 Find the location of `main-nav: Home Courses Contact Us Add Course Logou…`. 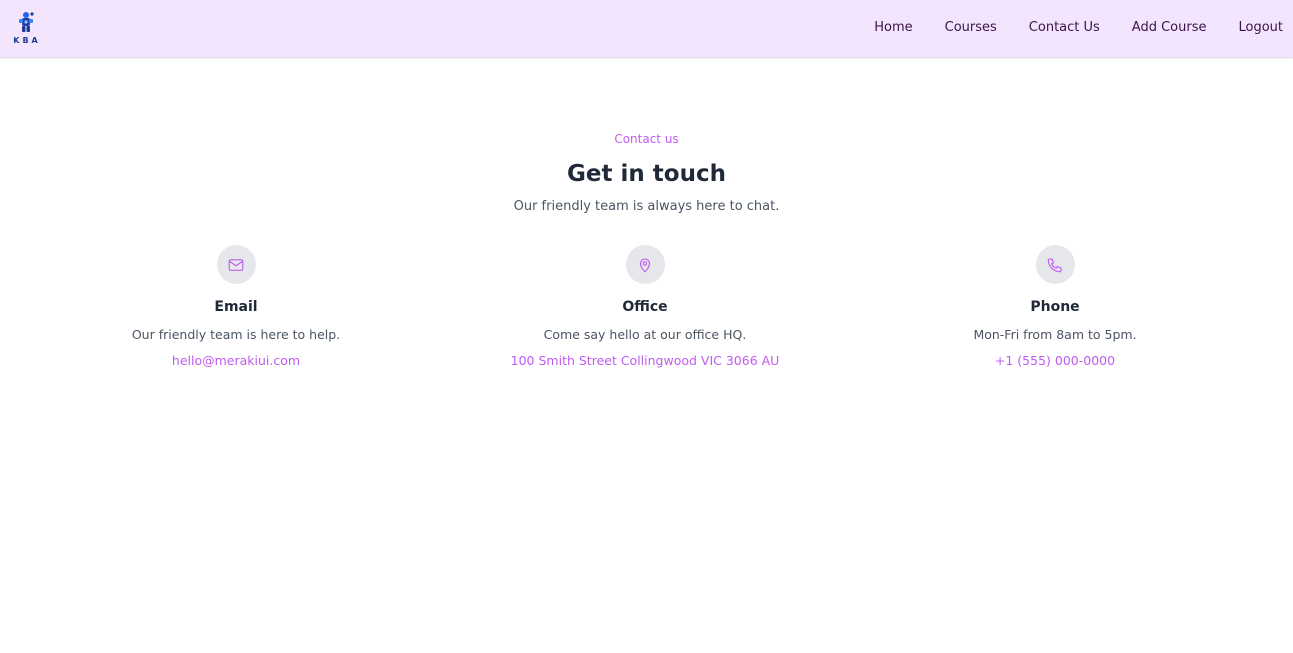

main-nav: Home Courses Contact Us Add Course Logou… is located at coordinates (1067, 28).